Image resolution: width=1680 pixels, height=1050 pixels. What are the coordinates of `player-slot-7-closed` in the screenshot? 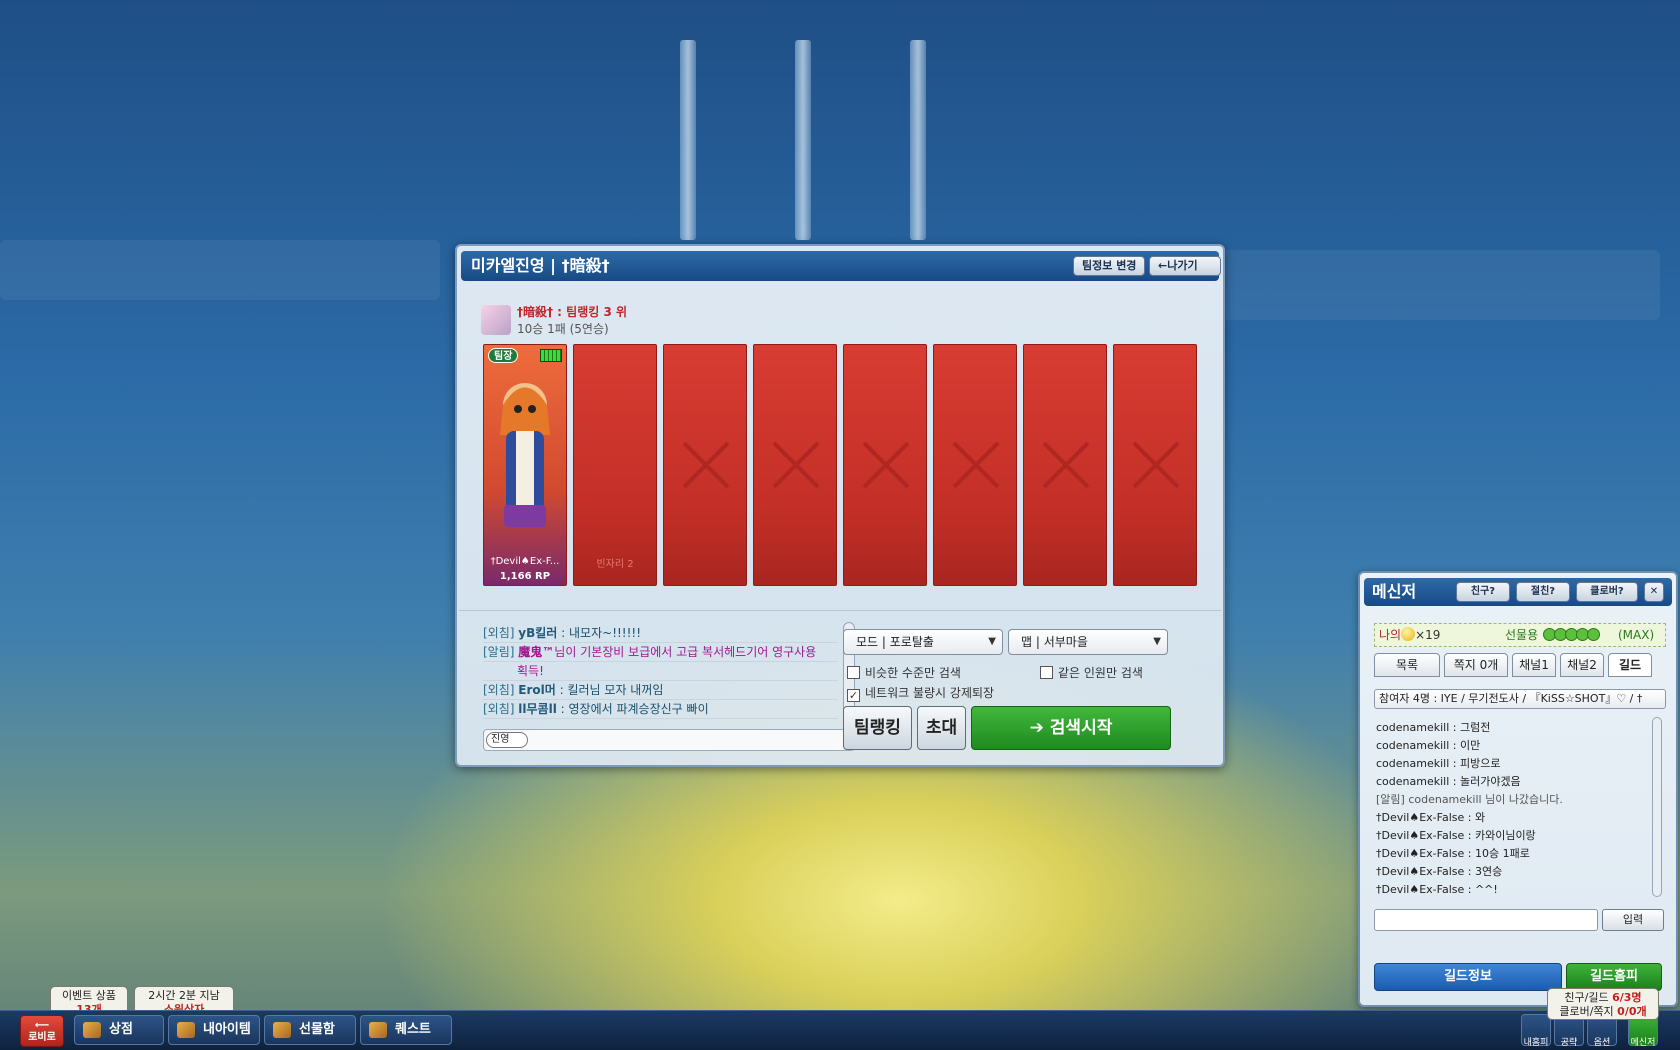 It's located at (1065, 465).